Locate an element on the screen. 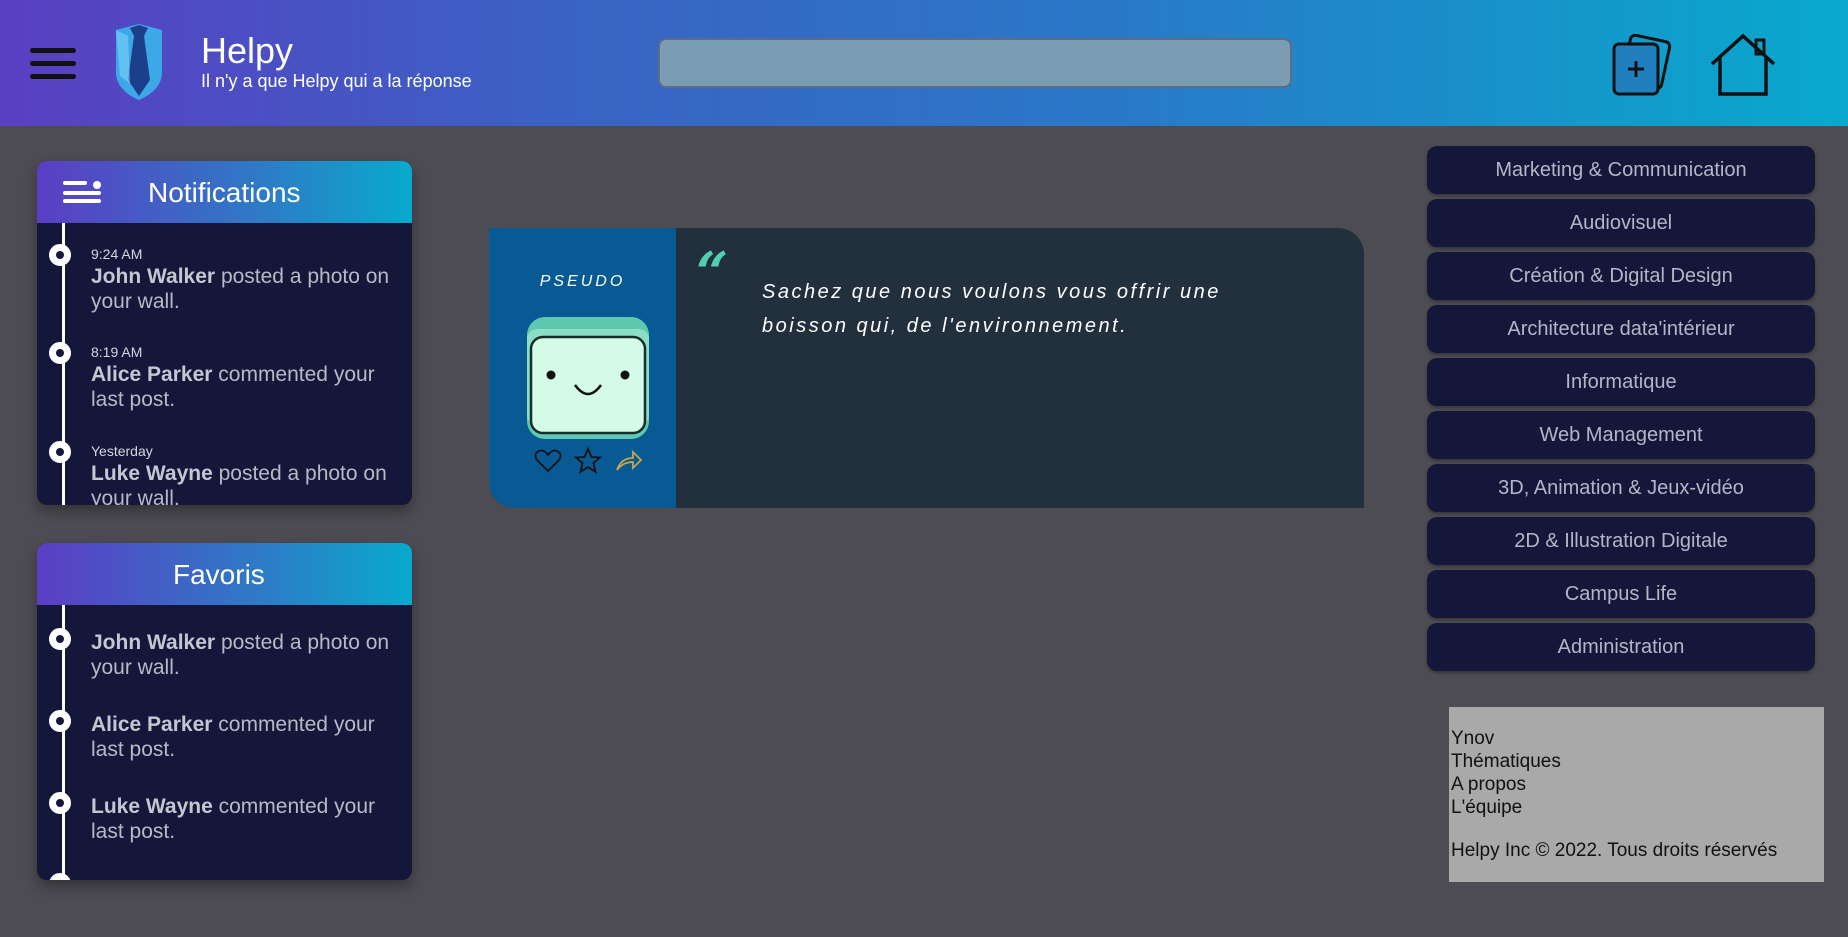  category-button: Informatique is located at coordinates (1621, 382).